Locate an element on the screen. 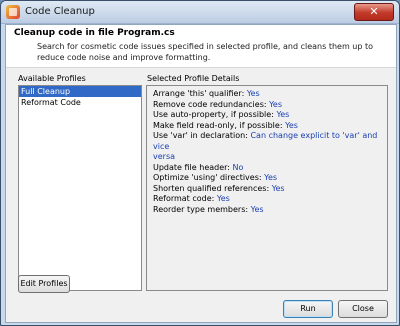 The width and height of the screenshot is (400, 326). detail-name: Update file header: is located at coordinates (193, 167).